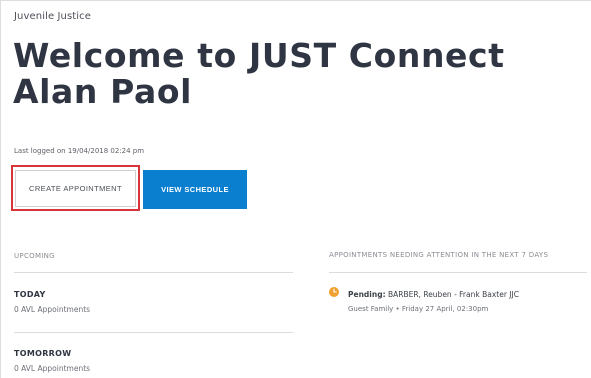 This screenshot has height=378, width=591. Describe the element at coordinates (79, 151) in the screenshot. I see `last-logged-text: Last logged on 19/04/2018 02:24 pm` at that location.